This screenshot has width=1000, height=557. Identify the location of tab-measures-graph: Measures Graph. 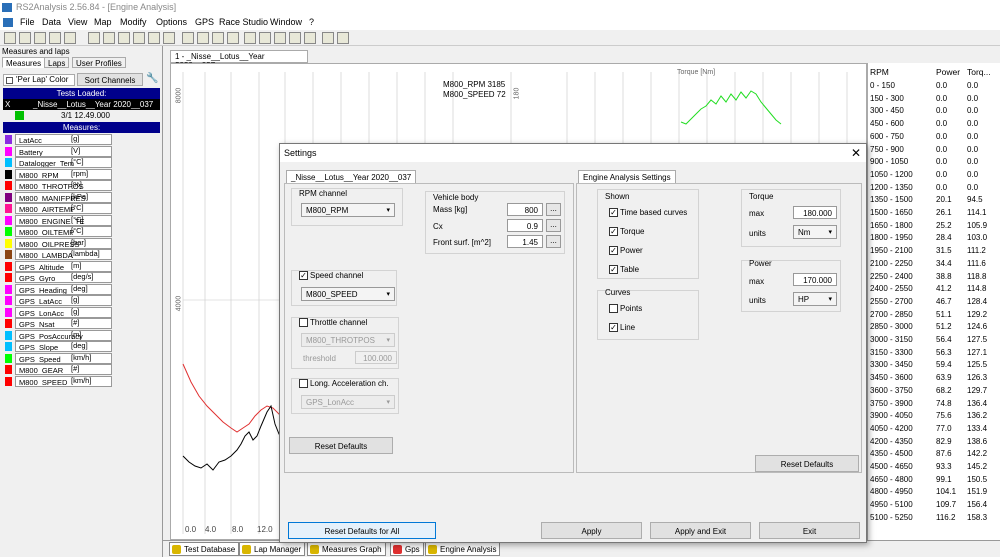
(346, 549).